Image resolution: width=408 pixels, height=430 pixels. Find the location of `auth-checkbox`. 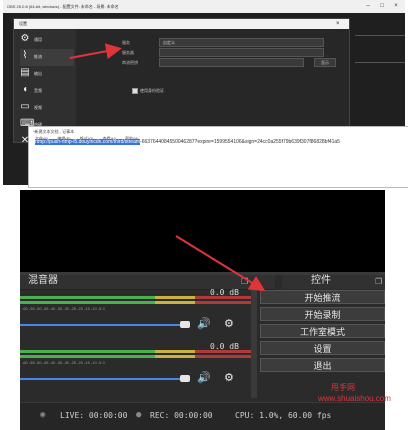

auth-checkbox is located at coordinates (135, 91).